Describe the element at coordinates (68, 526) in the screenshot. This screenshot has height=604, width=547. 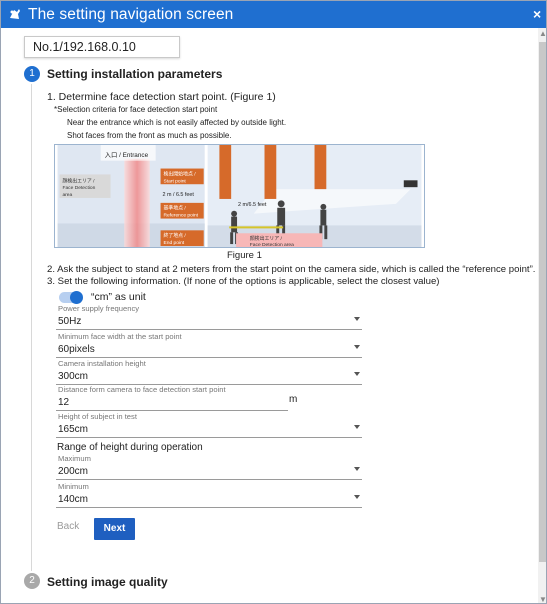
I see `back-button: Back` at that location.